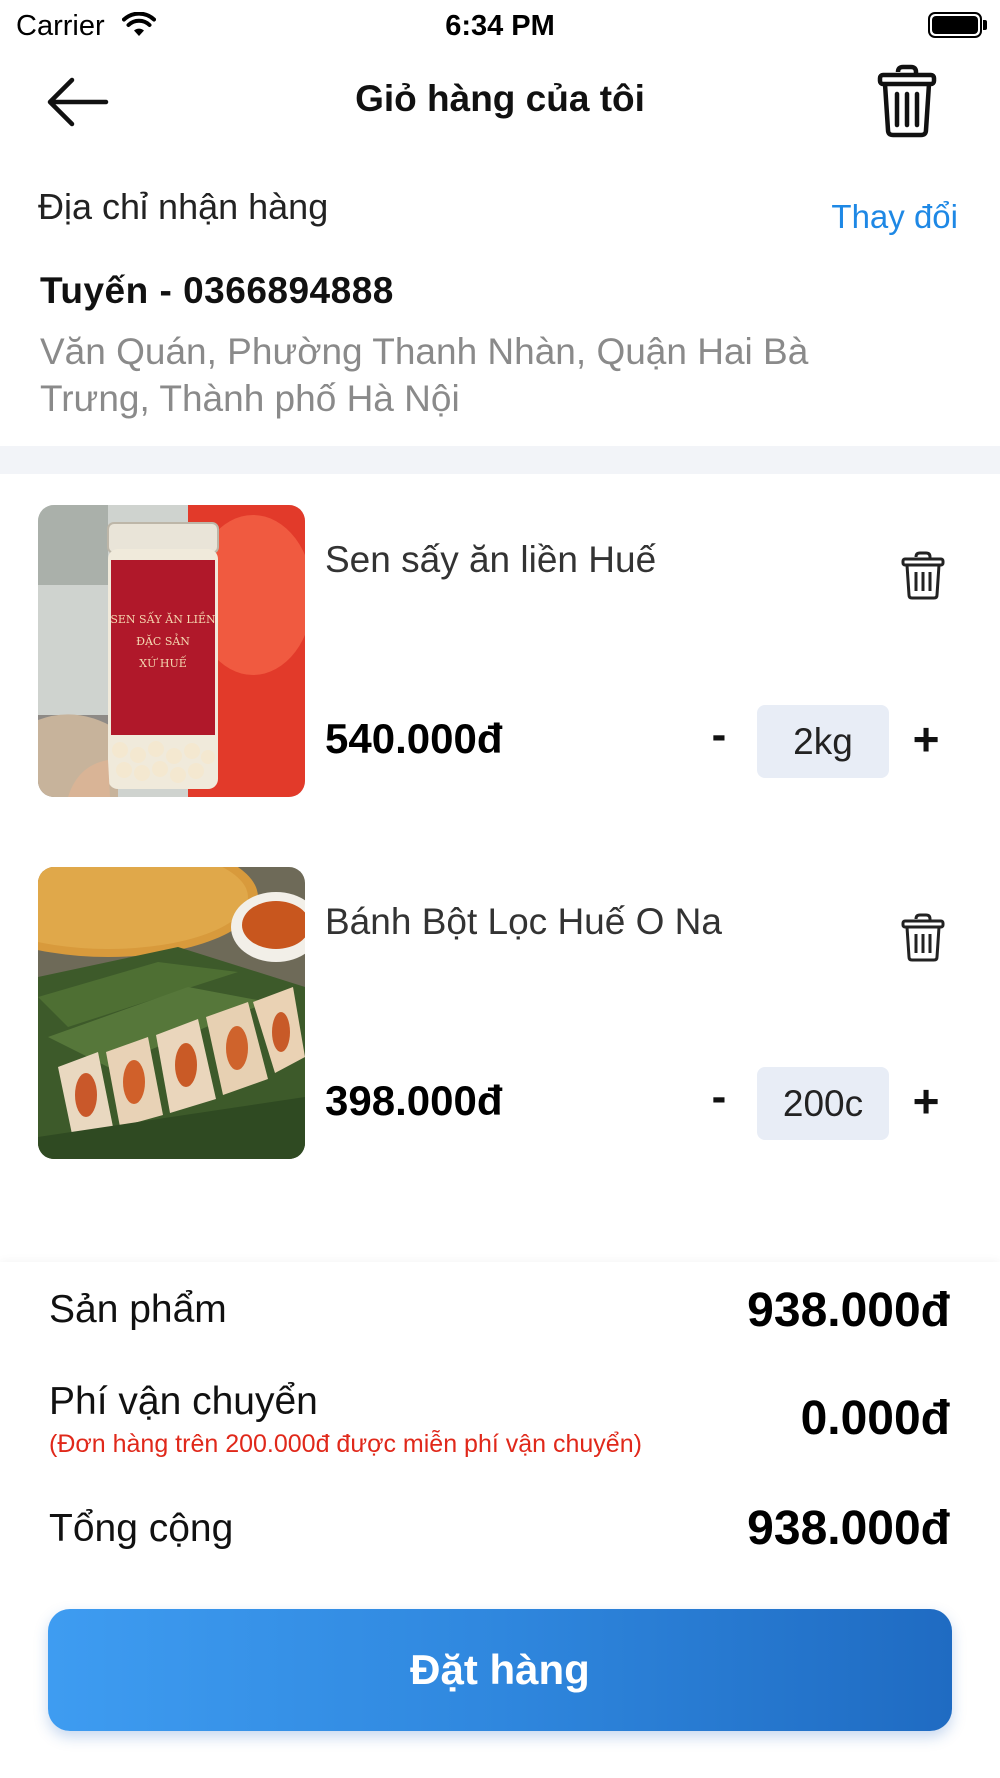 The width and height of the screenshot is (1000, 1778). Describe the element at coordinates (217, 290) in the screenshot. I see `recipient-name-phone: Tuyến - 0366894888` at that location.